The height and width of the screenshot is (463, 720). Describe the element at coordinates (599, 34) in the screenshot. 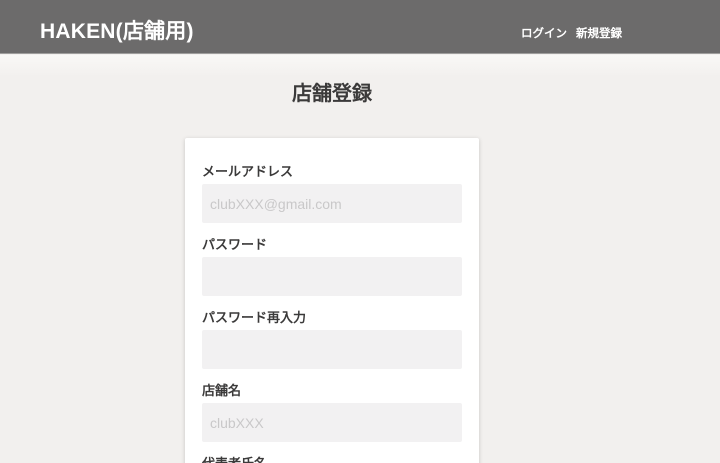

I see `nav-signup-link: 新規登録` at that location.